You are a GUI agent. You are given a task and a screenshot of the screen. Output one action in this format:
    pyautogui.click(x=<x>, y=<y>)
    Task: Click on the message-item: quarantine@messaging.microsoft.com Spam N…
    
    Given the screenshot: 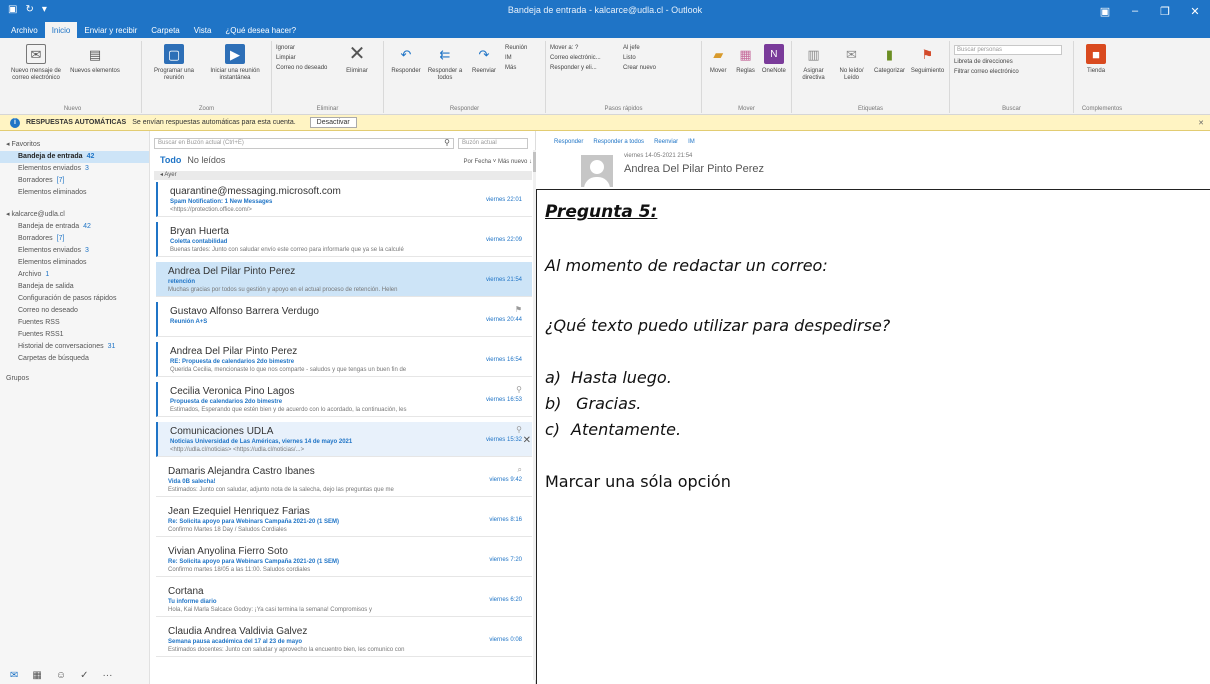 What is the action you would take?
    pyautogui.click(x=344, y=199)
    